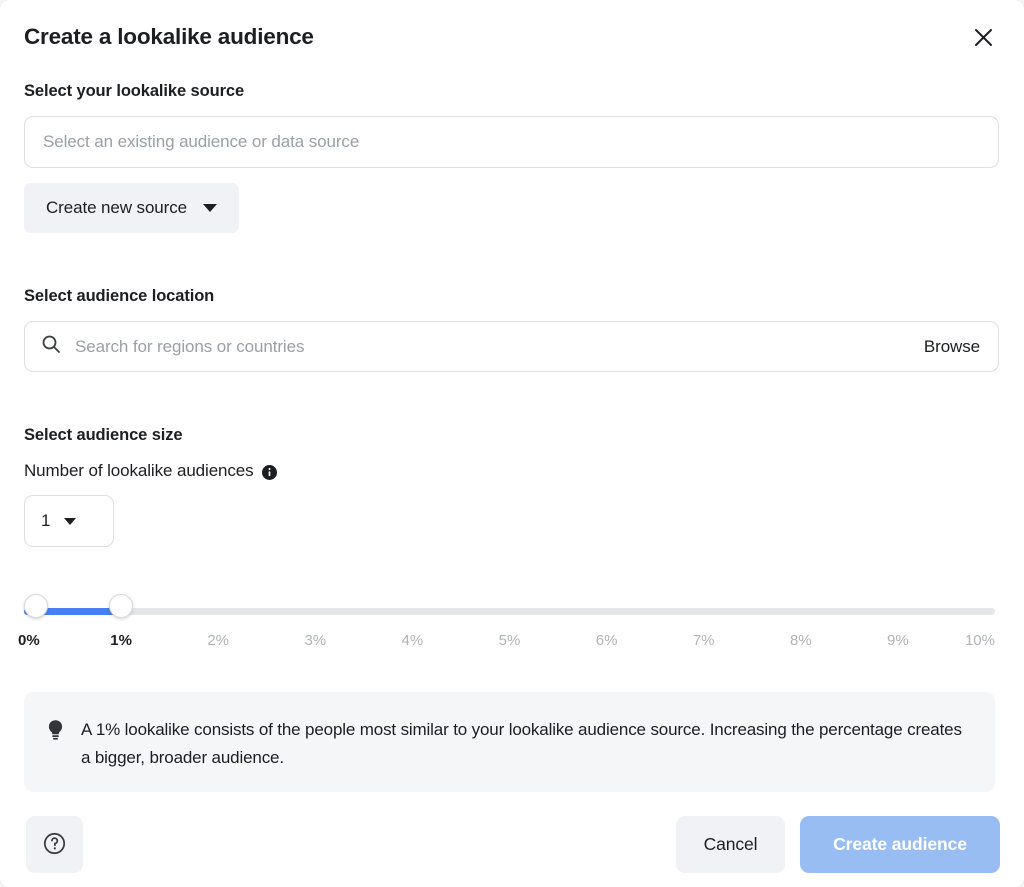  Describe the element at coordinates (900, 844) in the screenshot. I see `create-audience-button: Create audience` at that location.